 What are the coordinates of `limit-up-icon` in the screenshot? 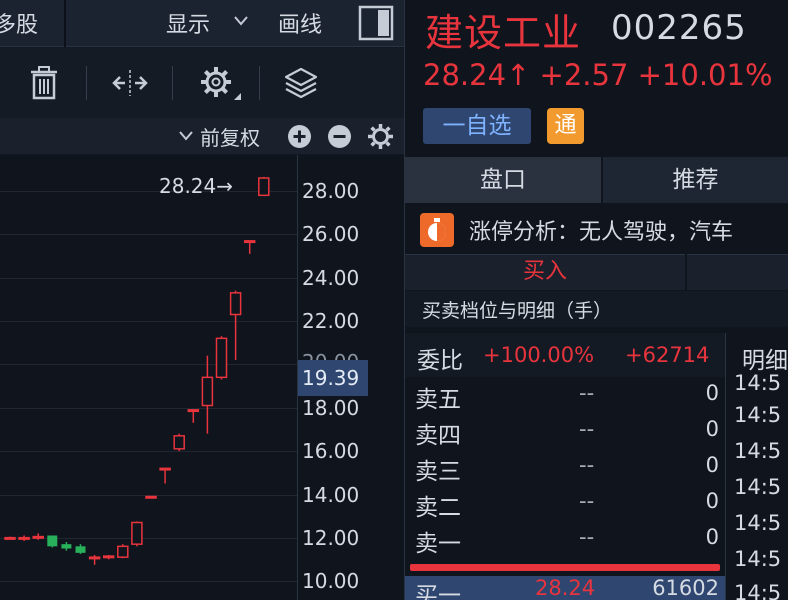 It's located at (437, 230).